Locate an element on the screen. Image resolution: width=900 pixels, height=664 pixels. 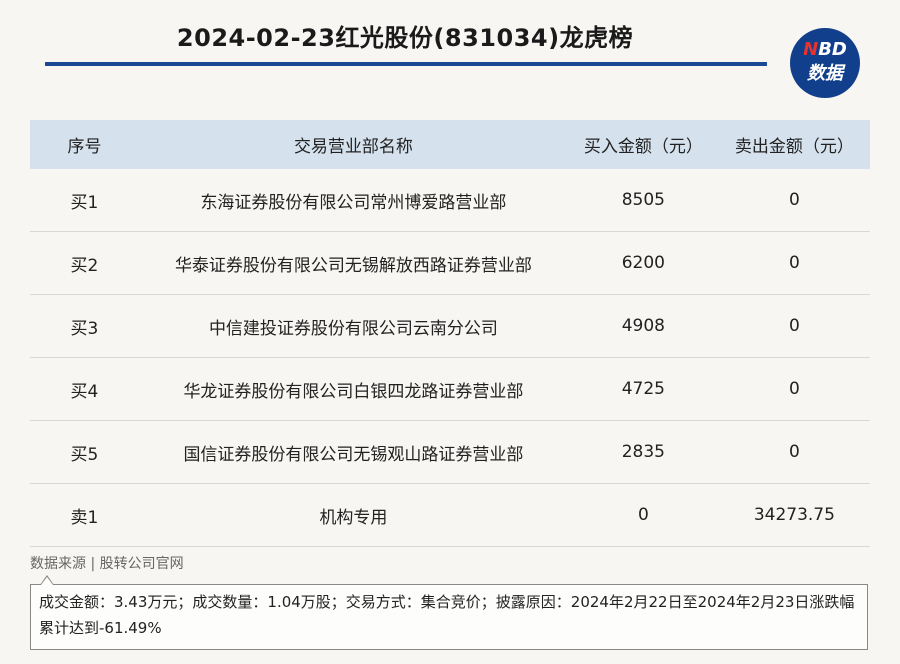
cell-seq: 买3 is located at coordinates (84, 326).